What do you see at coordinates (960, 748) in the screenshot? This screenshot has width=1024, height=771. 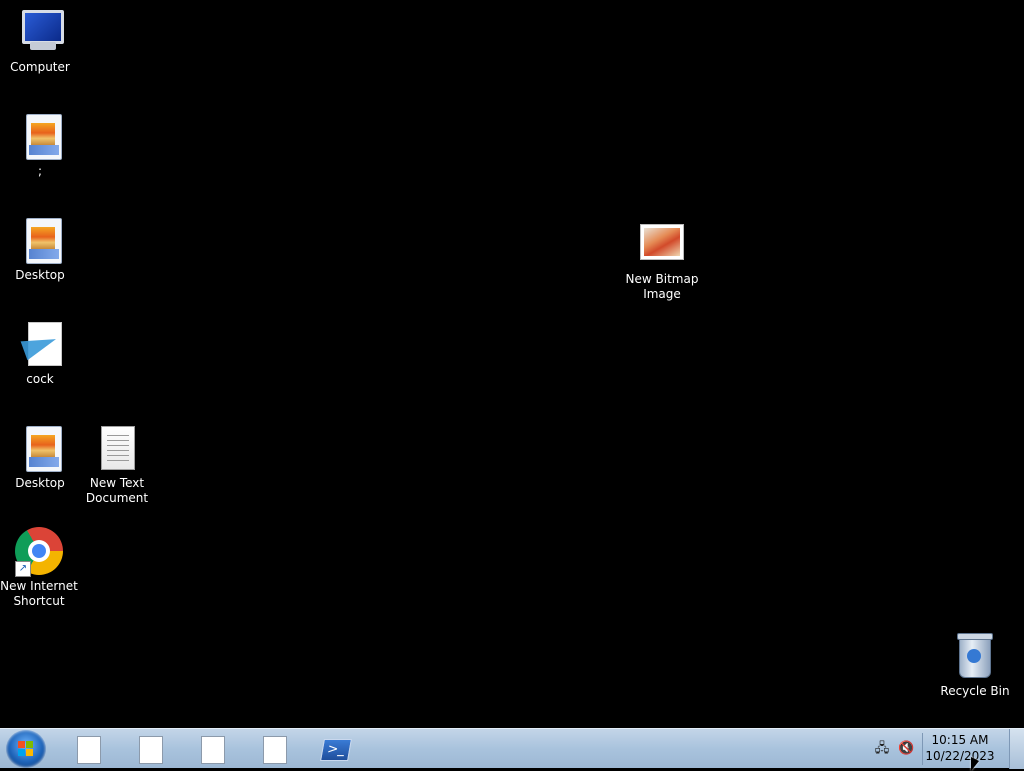 I see `clock: 10:15 AM 10/22/2023` at bounding box center [960, 748].